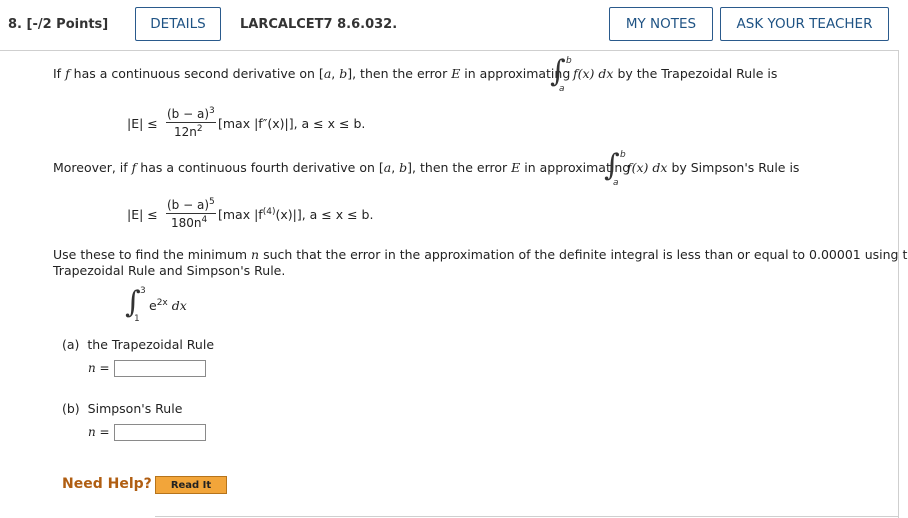 The height and width of the screenshot is (518, 908). What do you see at coordinates (319, 24) in the screenshot?
I see `question-id: LARCALCET7 8.6.032.` at bounding box center [319, 24].